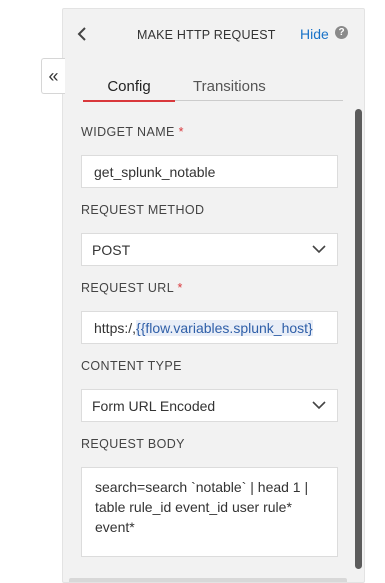  I want to click on widget-name-input: get_splunk_notable, so click(209, 171).